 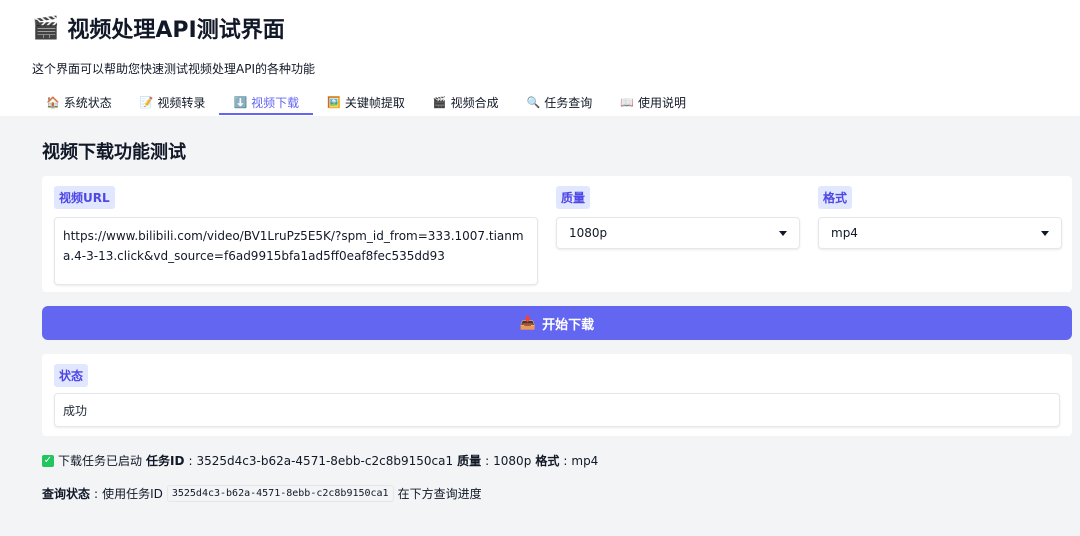 I want to click on page-title: 🎬 视频处理API测试界面, so click(x=540, y=28).